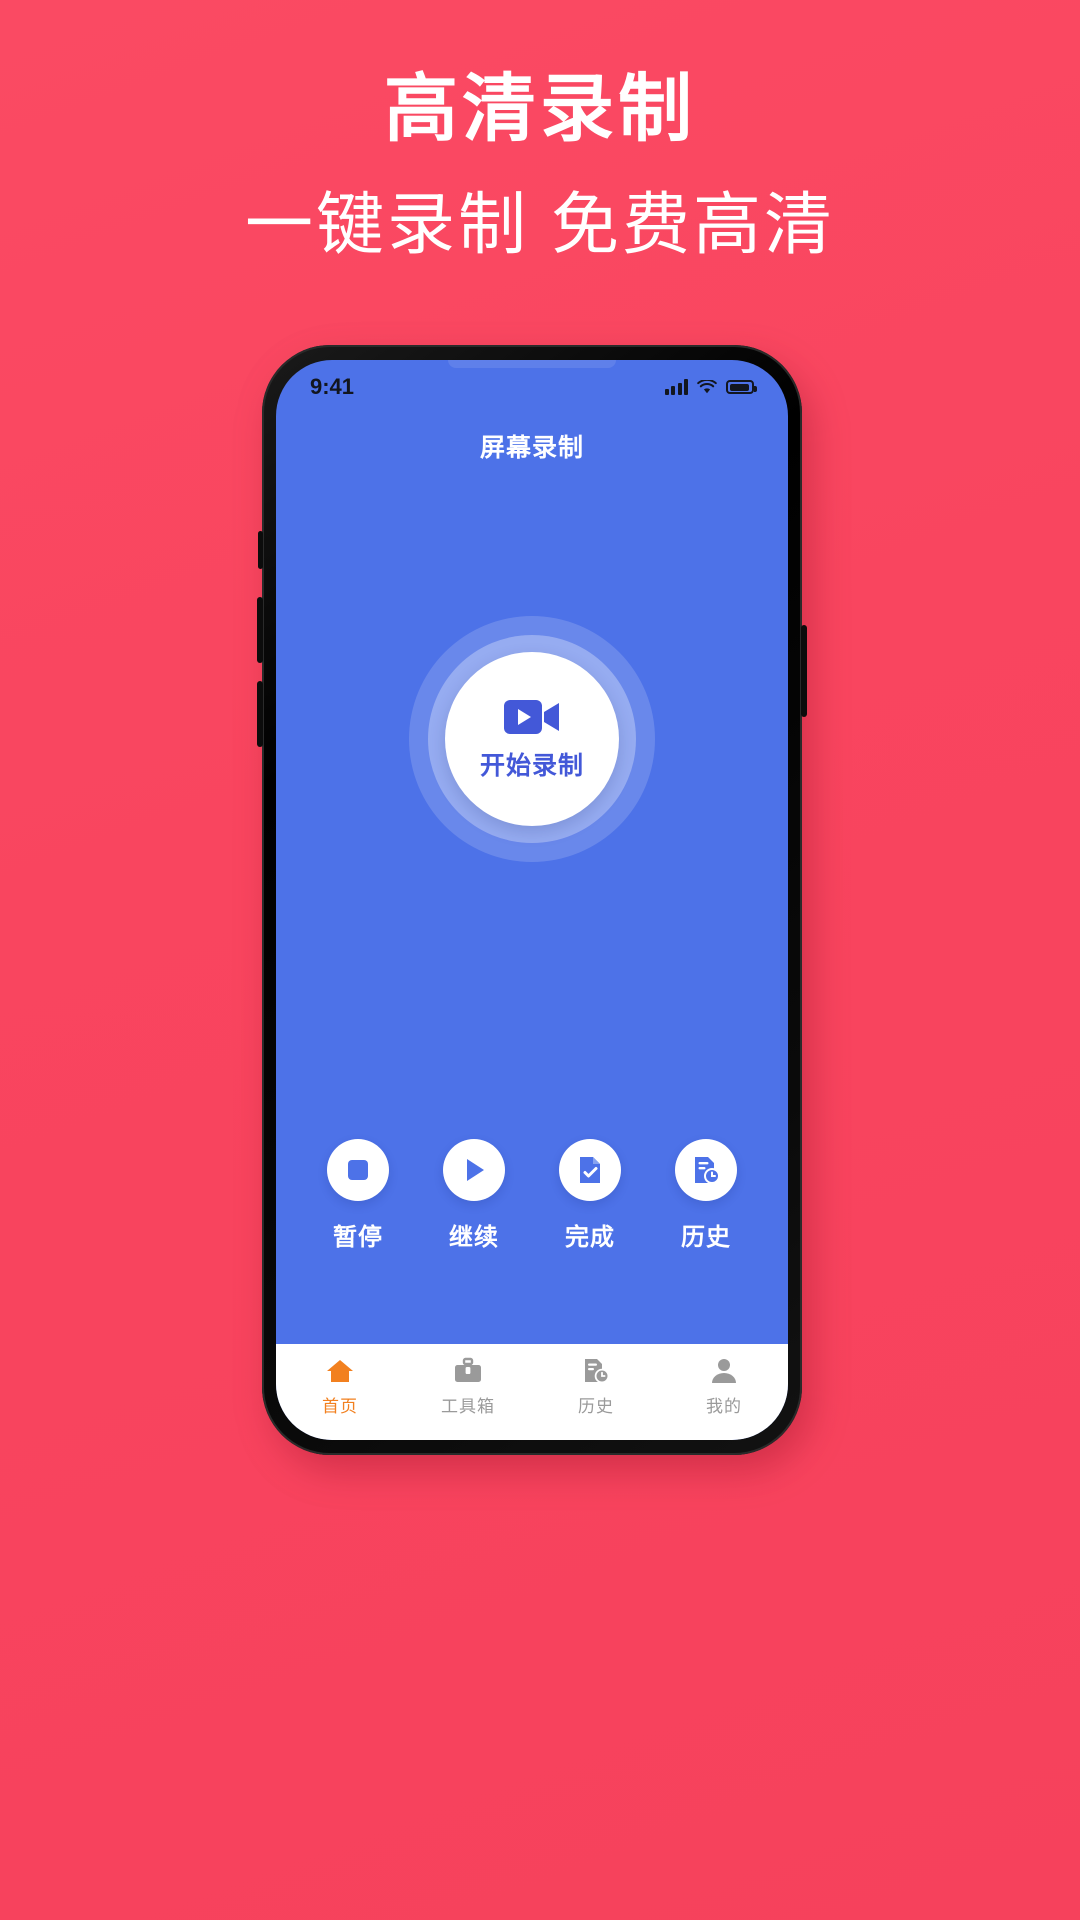 This screenshot has height=1920, width=1080. I want to click on action-resume-button: 继续, so click(474, 1195).